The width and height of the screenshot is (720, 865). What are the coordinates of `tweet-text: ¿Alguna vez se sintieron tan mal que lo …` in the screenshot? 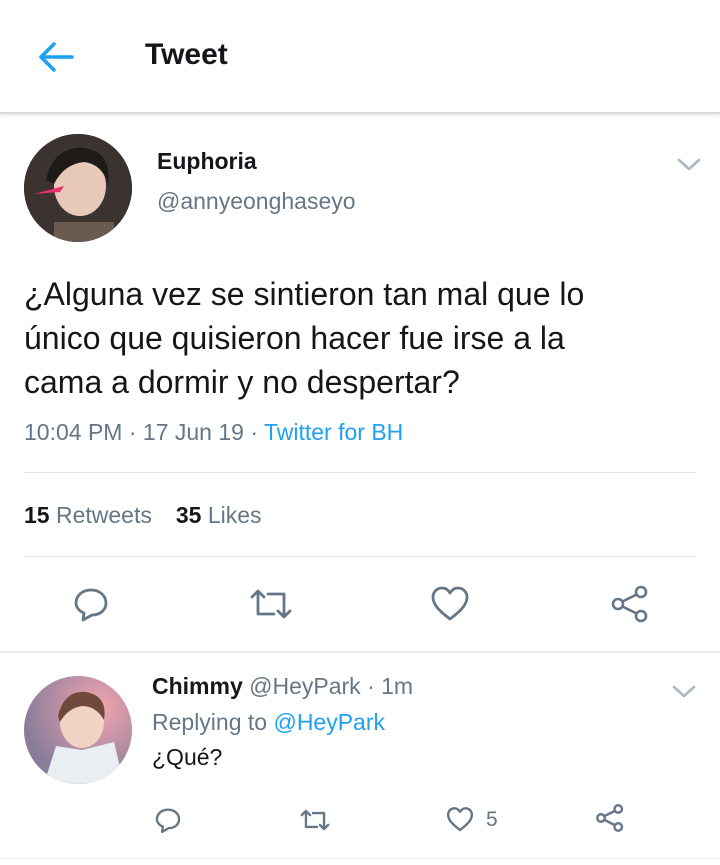 It's located at (360, 338).